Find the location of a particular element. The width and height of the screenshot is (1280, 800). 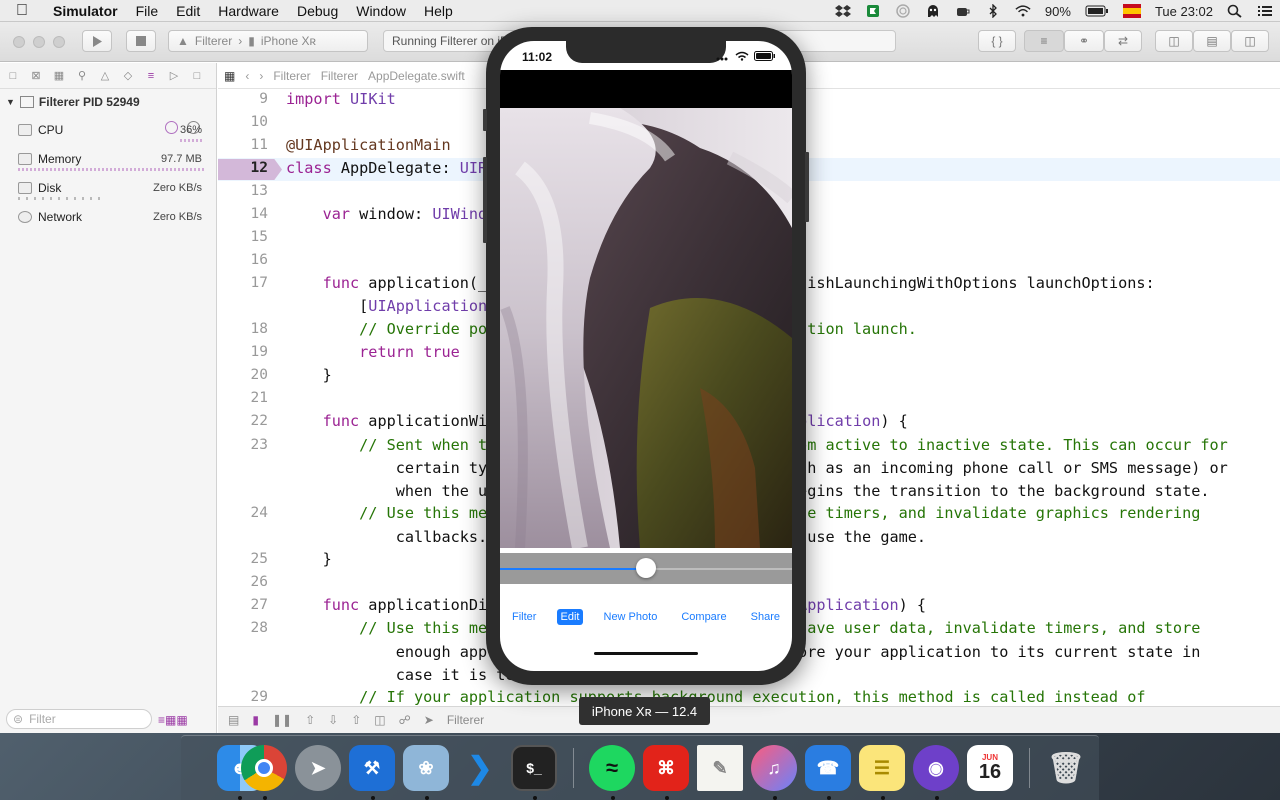

line-number: 17 is located at coordinates (243, 283).